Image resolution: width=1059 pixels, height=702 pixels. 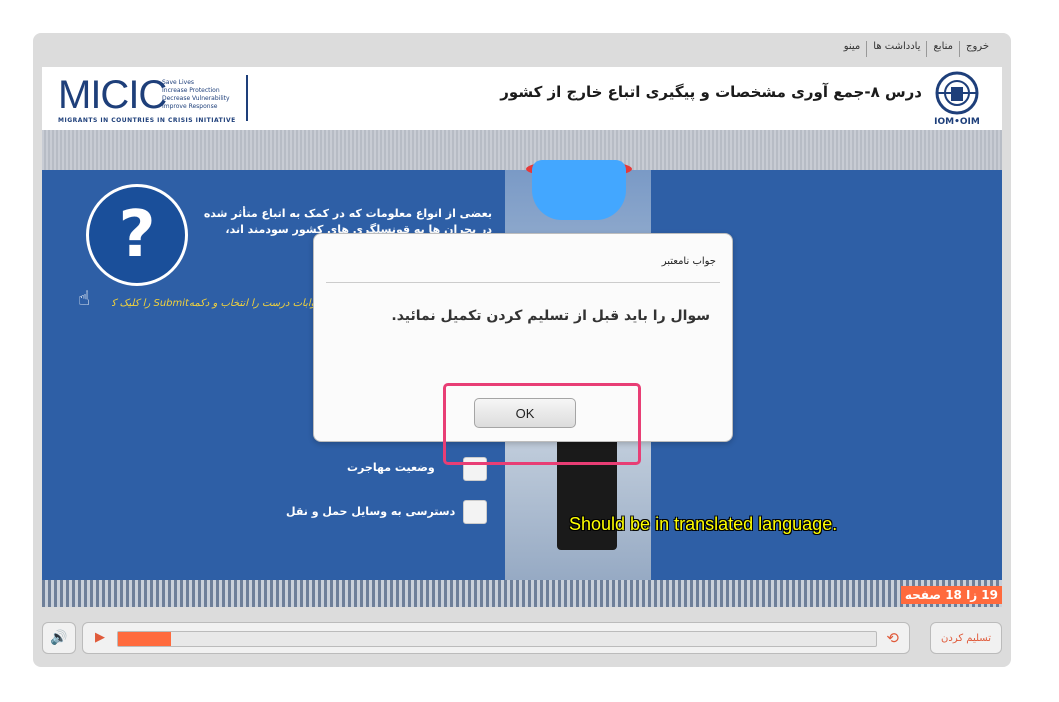 What do you see at coordinates (957, 122) in the screenshot?
I see `iom-label: IOM•OIM` at bounding box center [957, 122].